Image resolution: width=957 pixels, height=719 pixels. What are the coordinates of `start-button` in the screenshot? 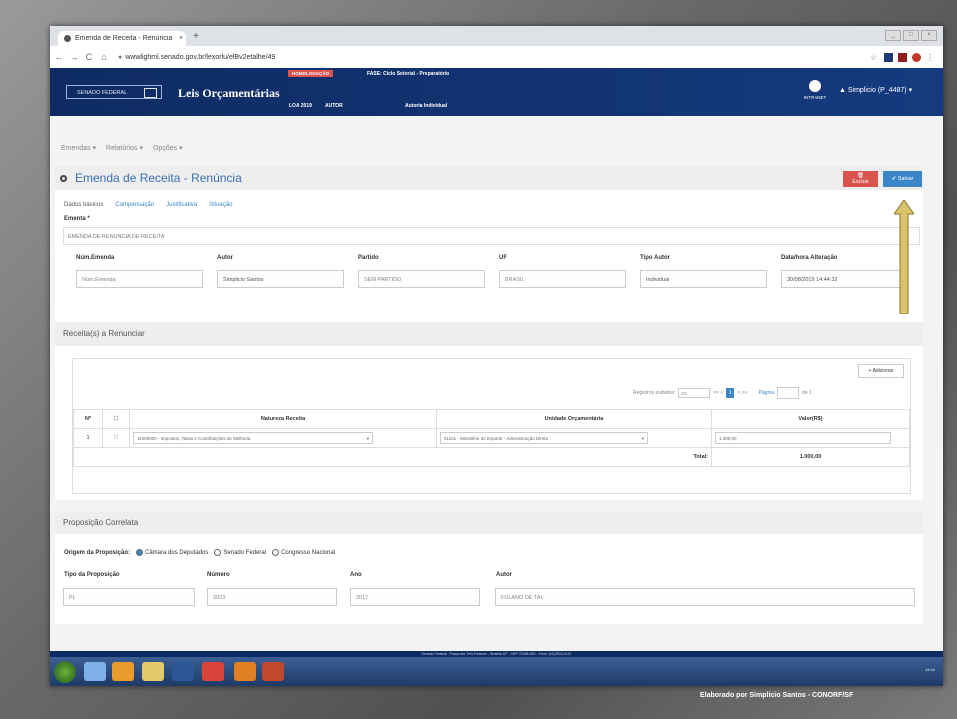 It's located at (65, 672).